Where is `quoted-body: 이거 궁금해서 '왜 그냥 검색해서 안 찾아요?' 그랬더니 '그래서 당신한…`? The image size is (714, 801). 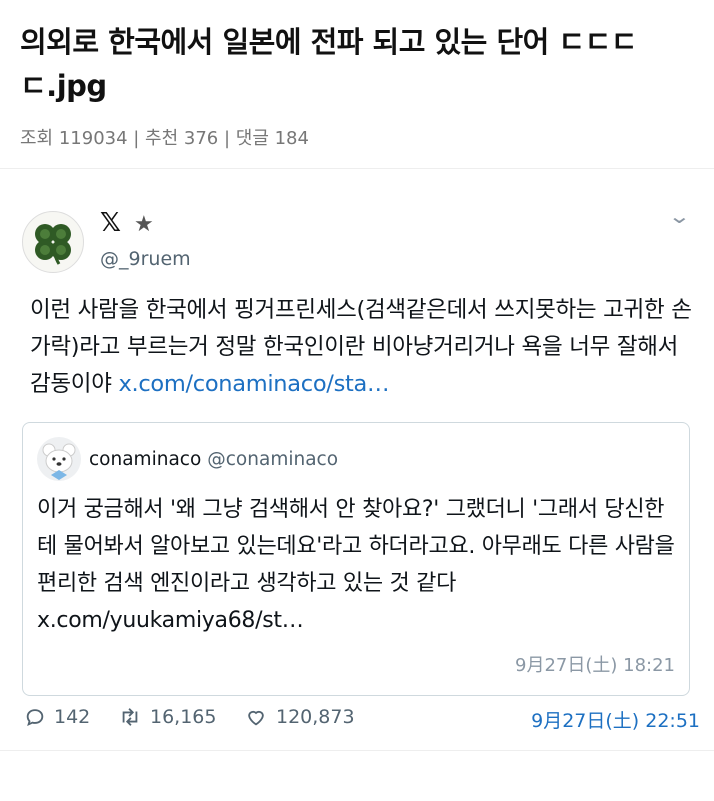
quoted-body: 이거 궁금해서 '왜 그냥 검색해서 안 찾아요?' 그랬더니 '그래서 당신한… is located at coordinates (356, 546).